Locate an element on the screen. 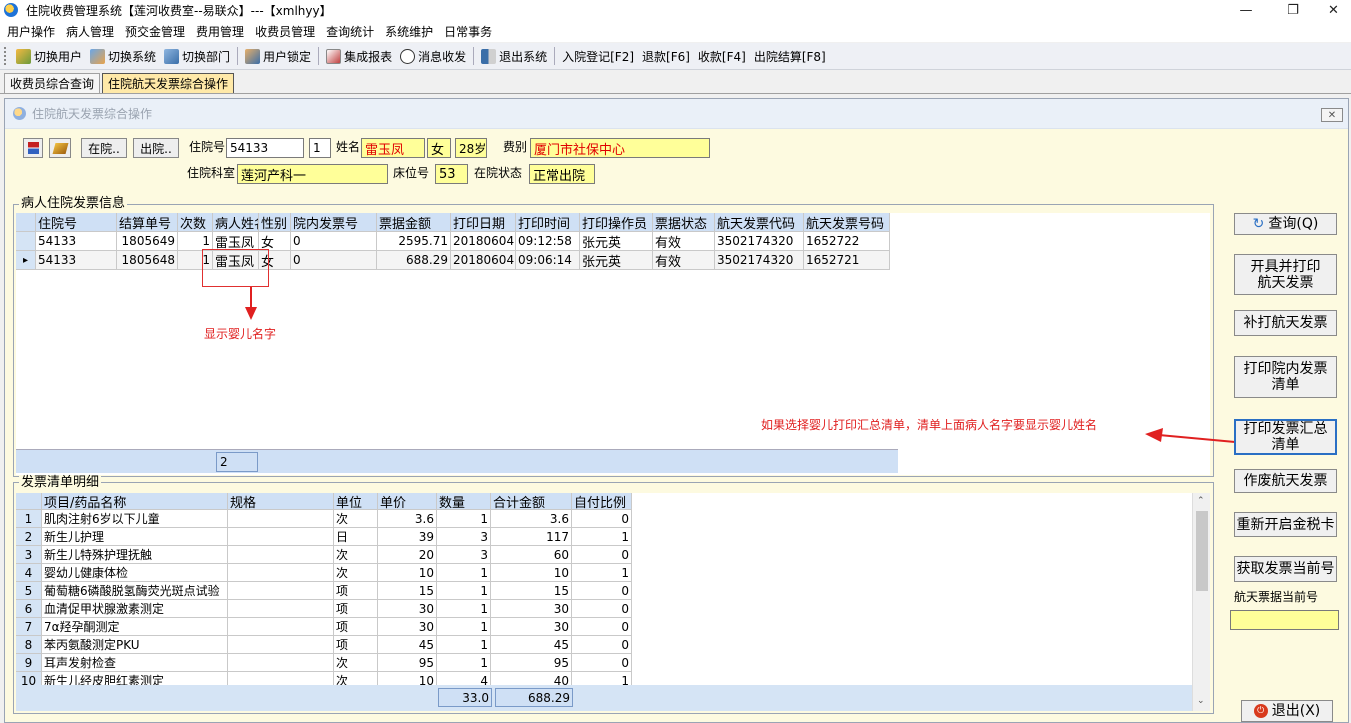  cell-item-name: 苯丙氨酸测定PKU is located at coordinates (135, 645).